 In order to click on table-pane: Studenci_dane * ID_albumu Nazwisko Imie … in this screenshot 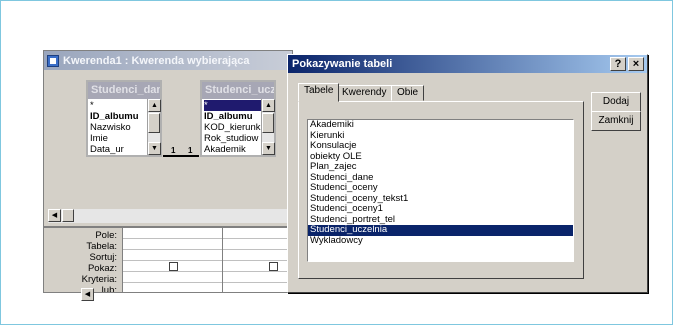, I will do `click(168, 131)`.